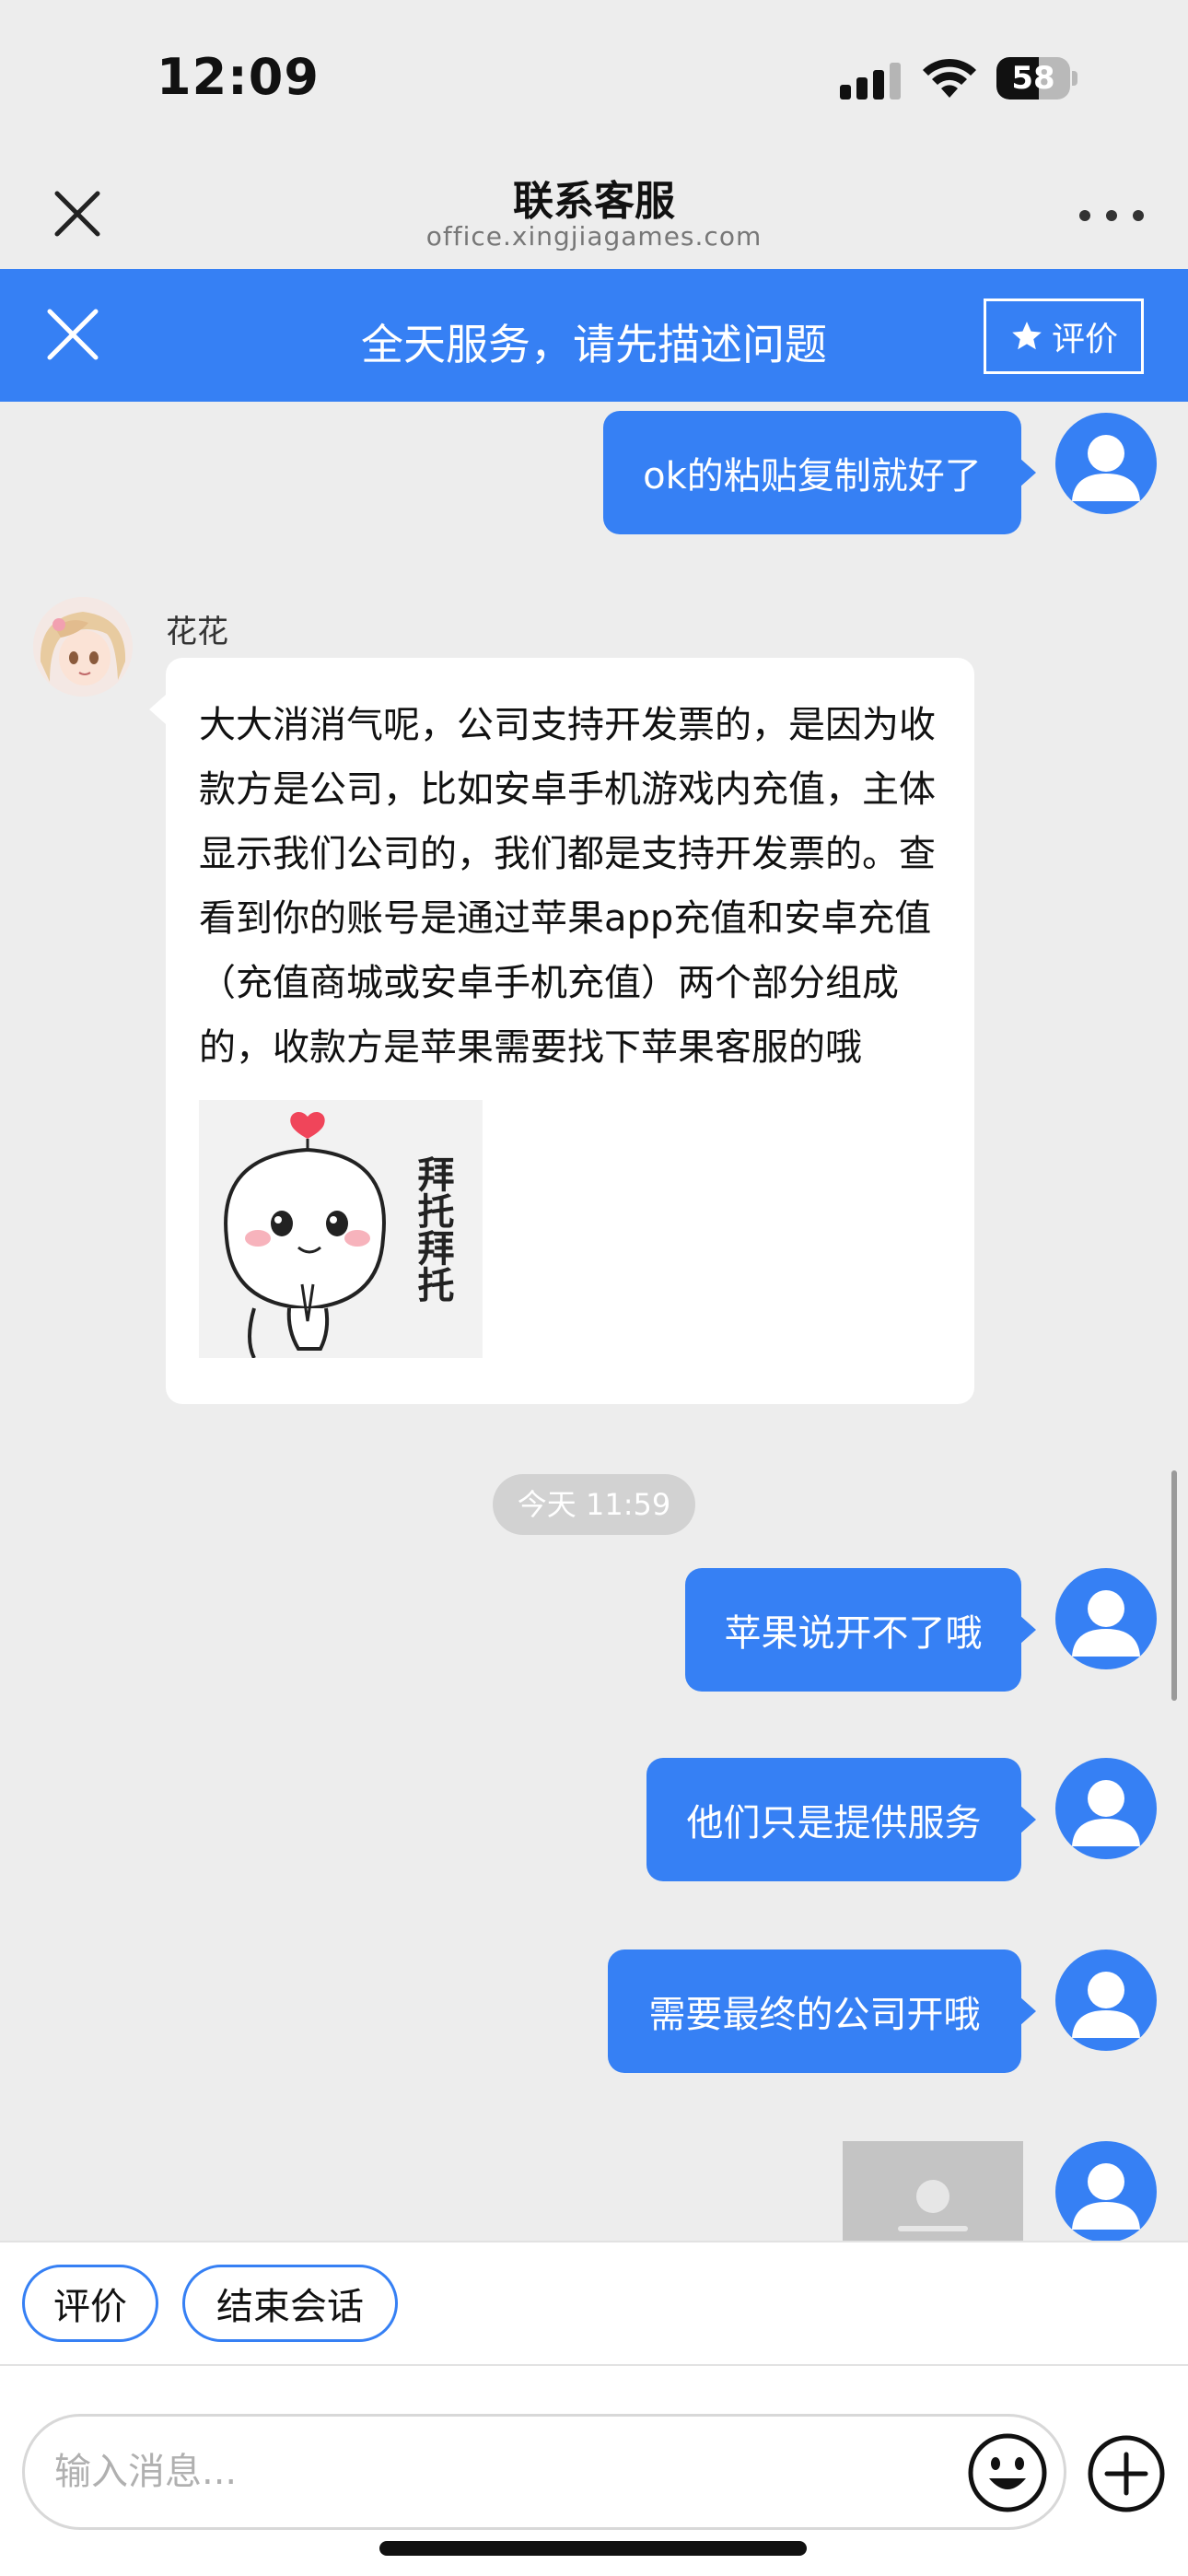 This screenshot has width=1188, height=2576. What do you see at coordinates (433, 1229) in the screenshot?
I see `sticker-text: 拜托拜托` at bounding box center [433, 1229].